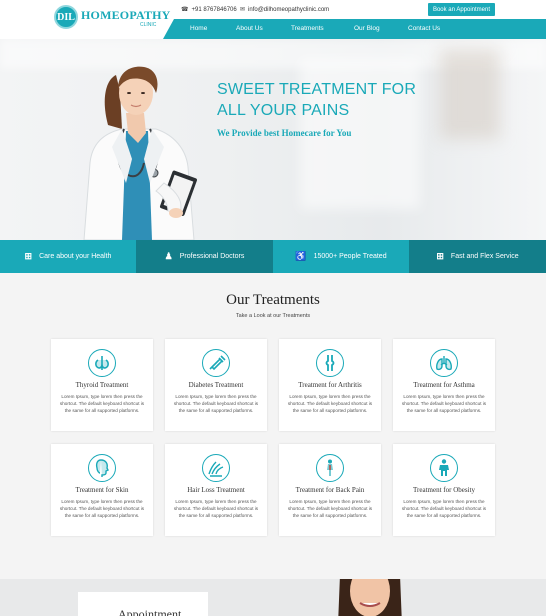 The image size is (546, 616). I want to click on book-appointment-button: Book an Appointment, so click(461, 9).